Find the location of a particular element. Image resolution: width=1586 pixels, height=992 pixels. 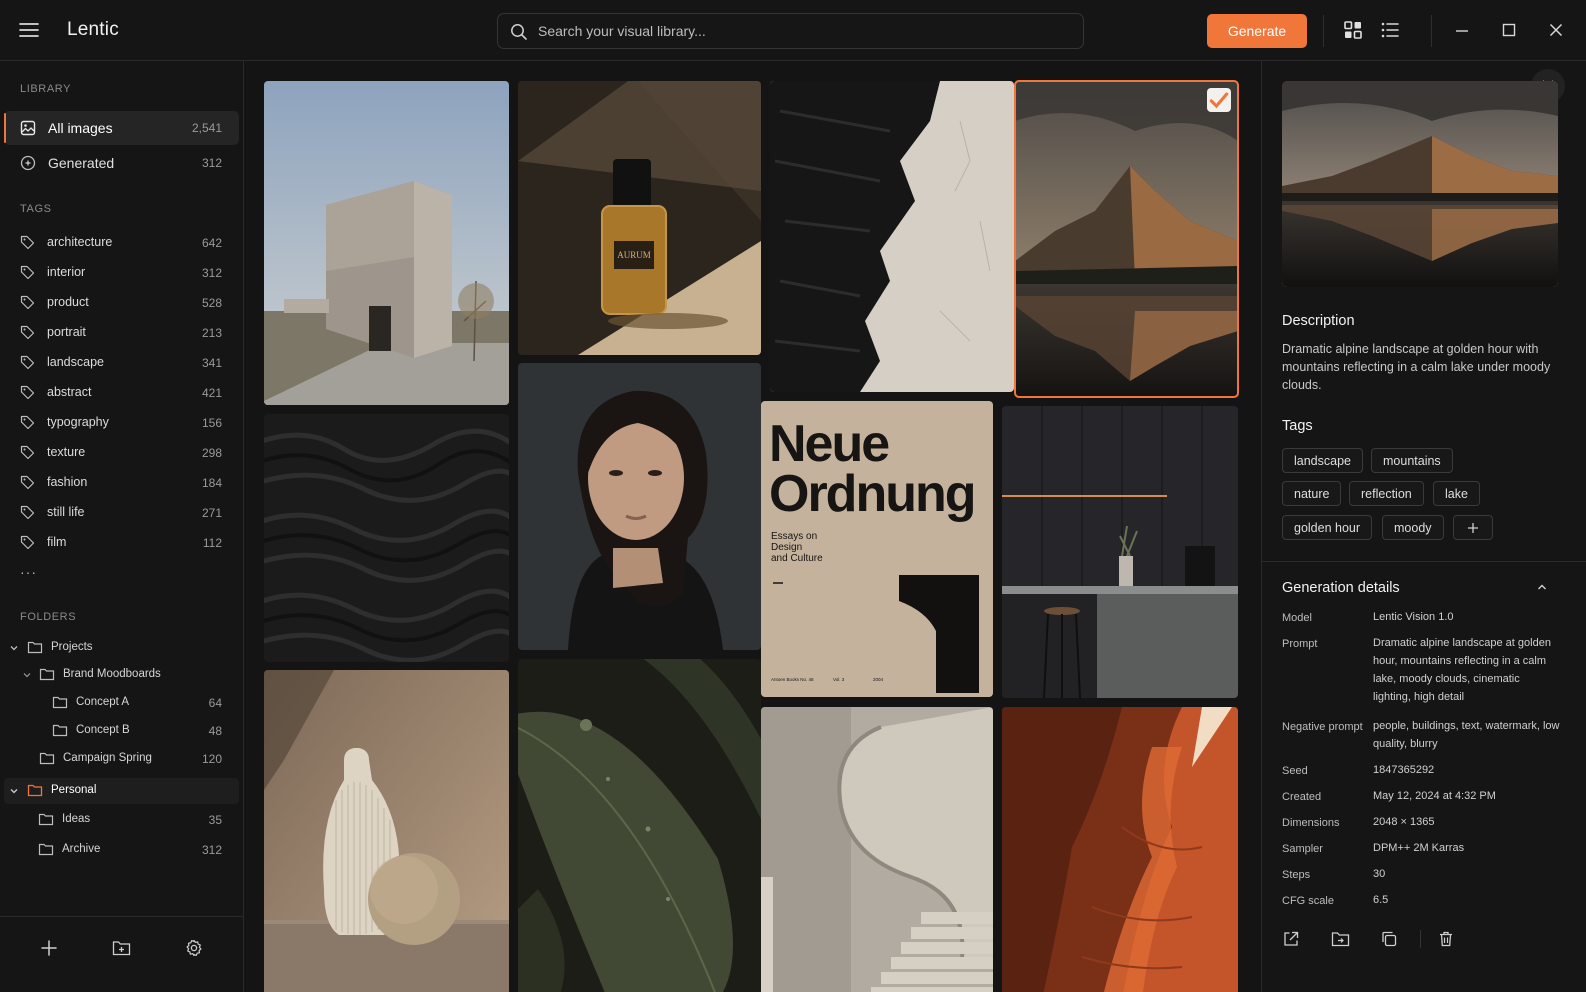

dark-waves-image is located at coordinates (386, 538).